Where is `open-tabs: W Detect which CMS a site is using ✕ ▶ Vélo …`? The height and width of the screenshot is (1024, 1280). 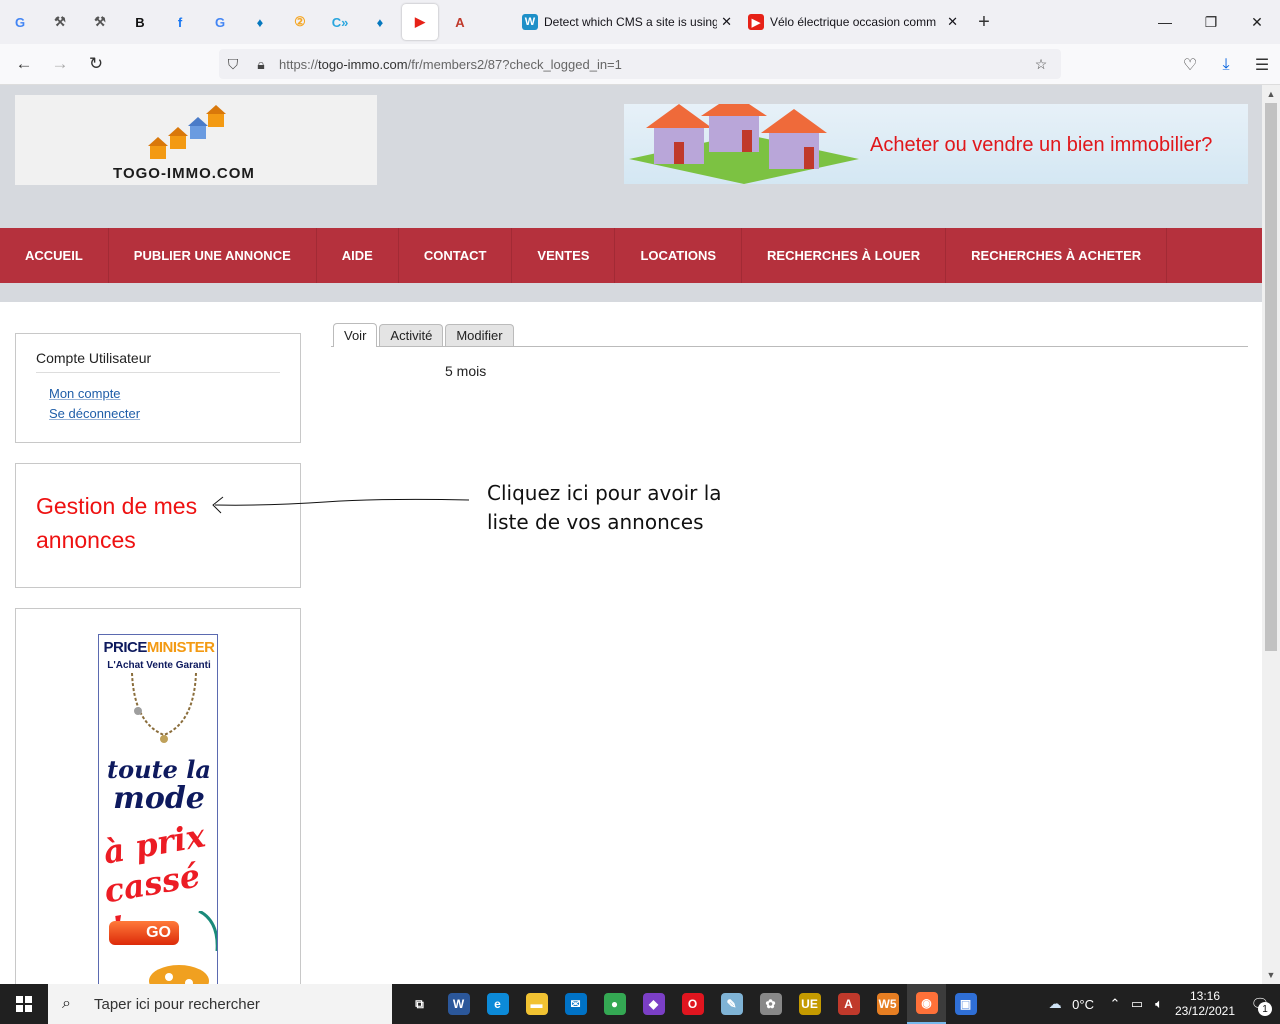 open-tabs: W Detect which CMS a site is using ✕ ▶ Vélo … is located at coordinates (740, 22).